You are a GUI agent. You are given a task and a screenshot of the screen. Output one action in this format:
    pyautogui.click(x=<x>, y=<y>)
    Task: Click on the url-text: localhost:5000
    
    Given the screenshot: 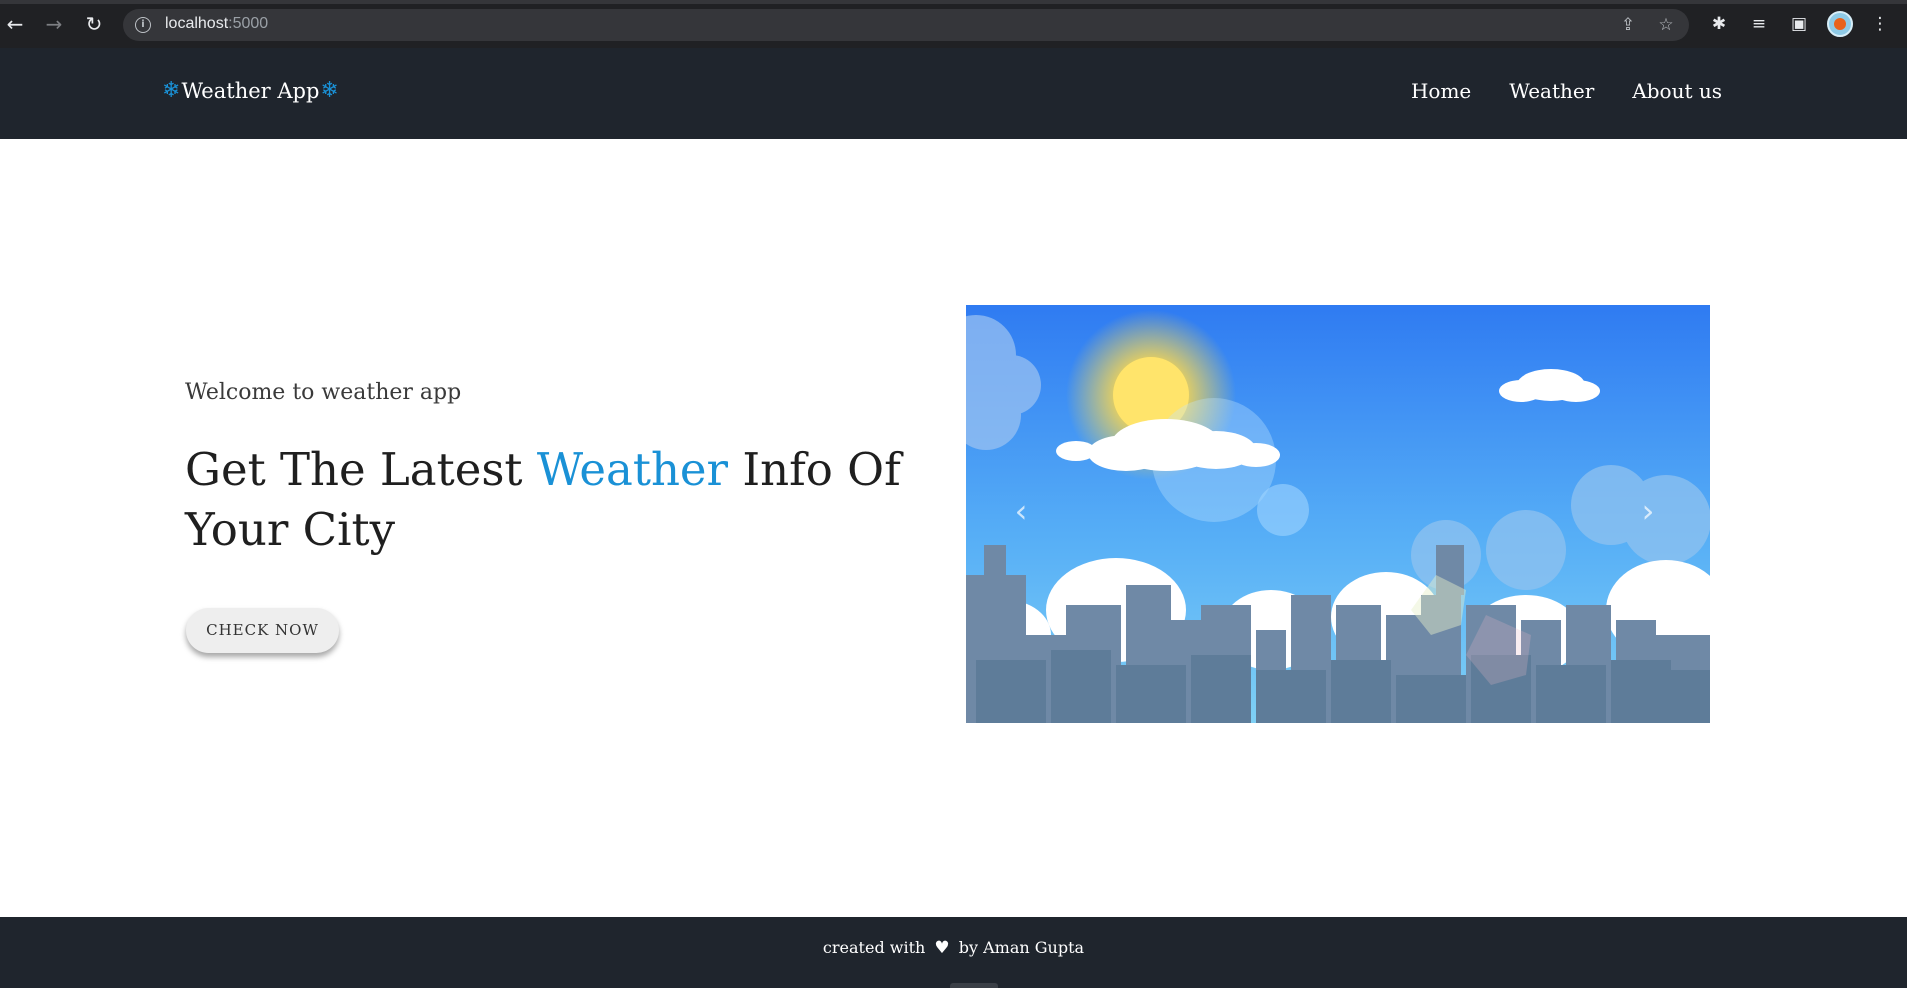 What is the action you would take?
    pyautogui.click(x=216, y=24)
    